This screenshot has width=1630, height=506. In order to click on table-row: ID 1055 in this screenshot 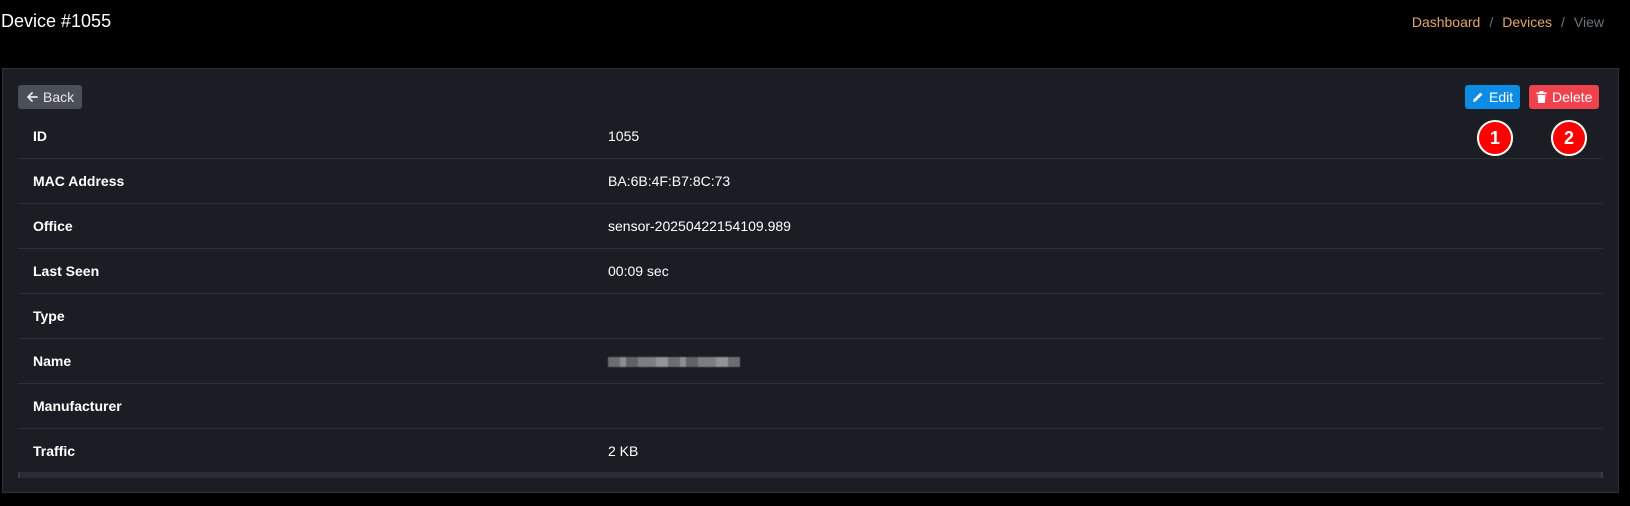, I will do `click(810, 136)`.